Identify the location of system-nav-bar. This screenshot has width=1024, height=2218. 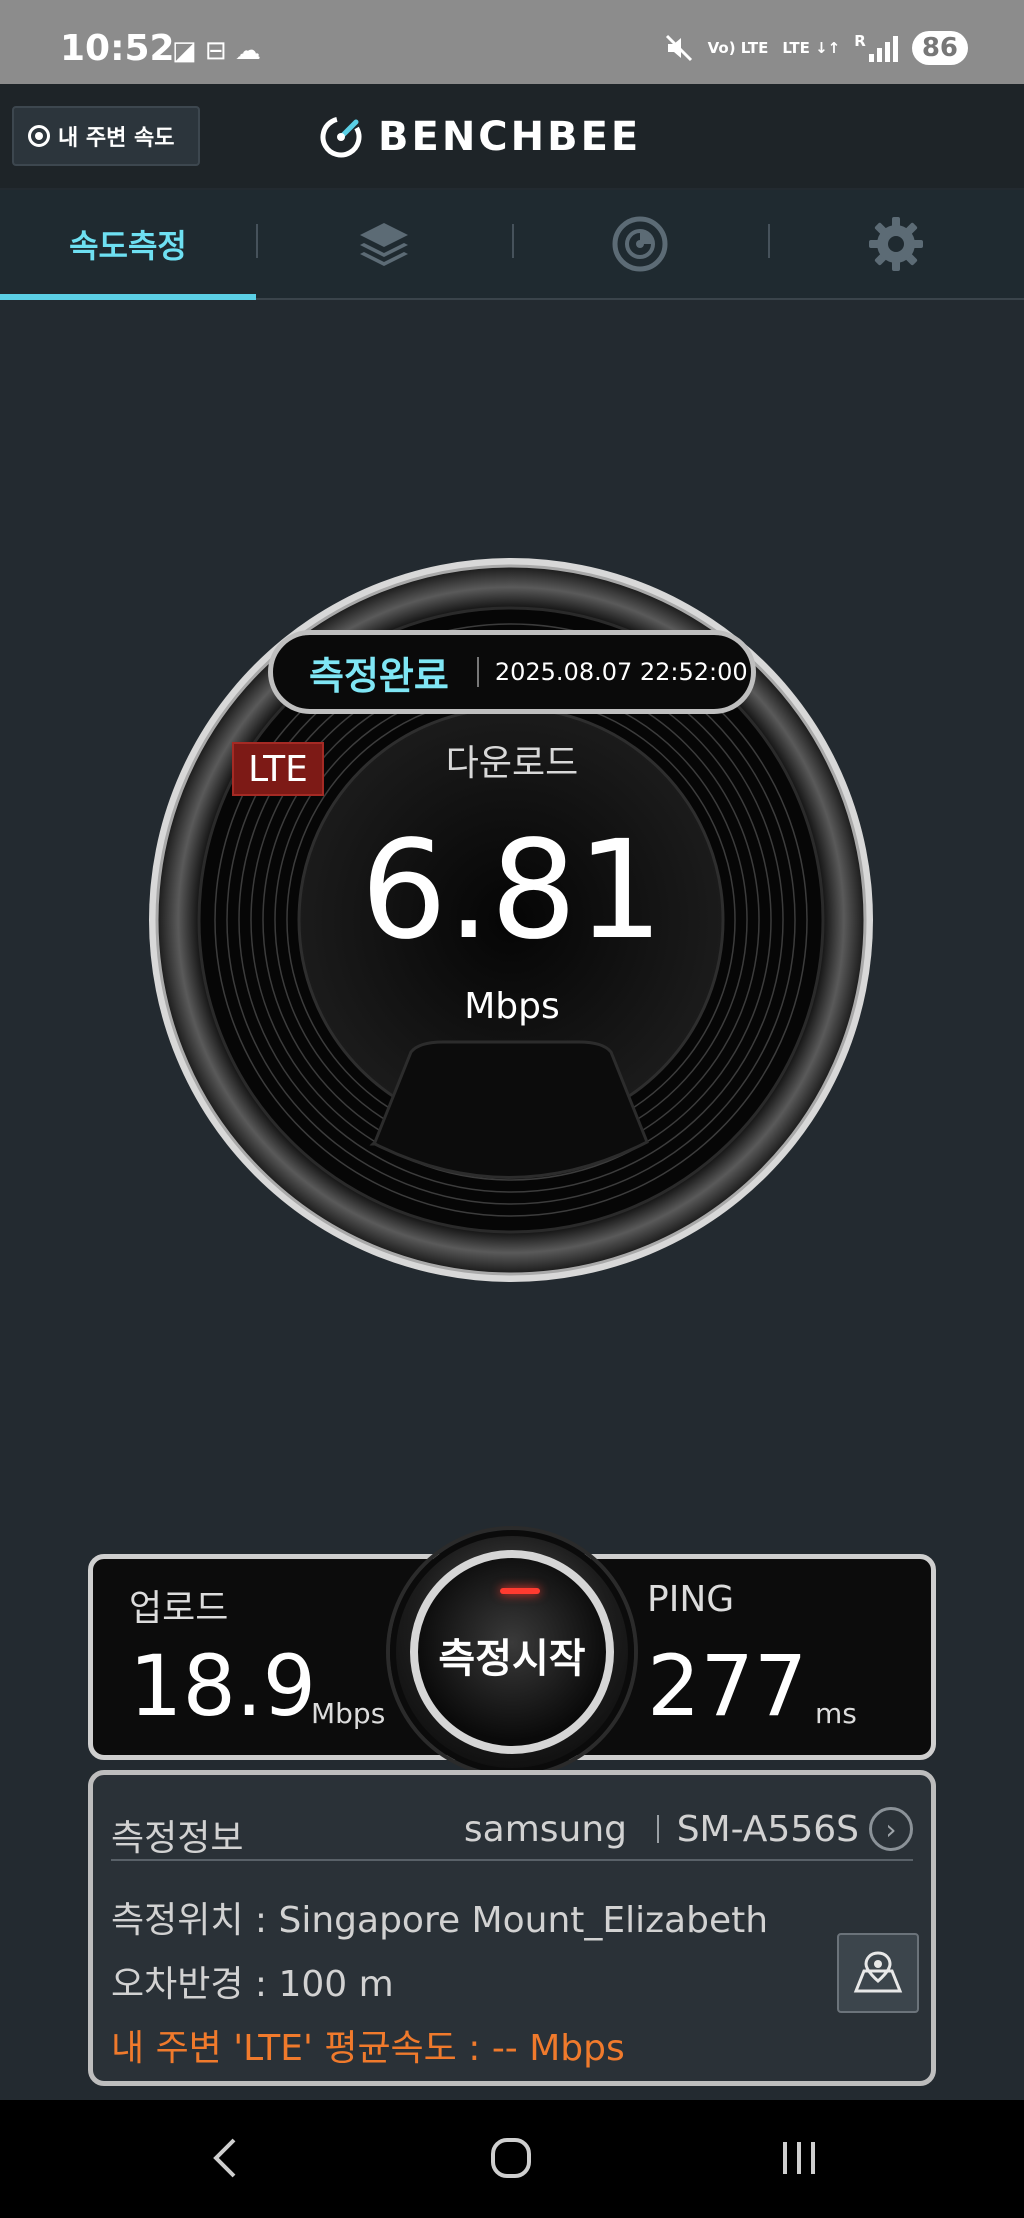
(512, 2159).